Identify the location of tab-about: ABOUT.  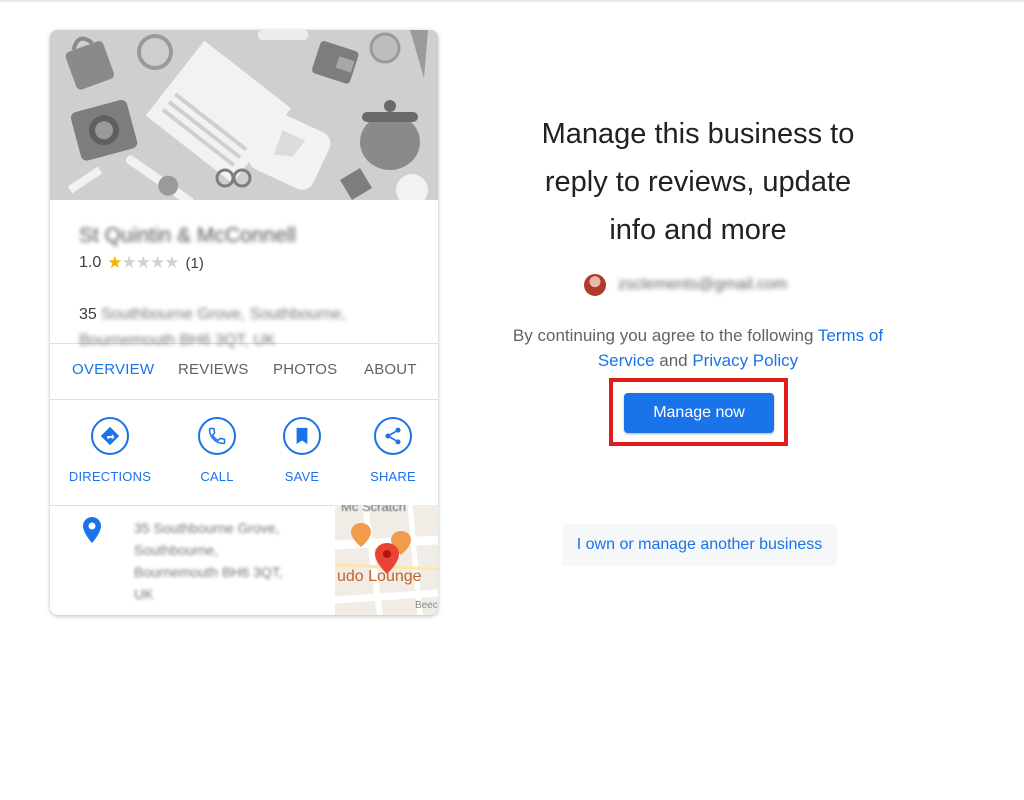
(390, 369).